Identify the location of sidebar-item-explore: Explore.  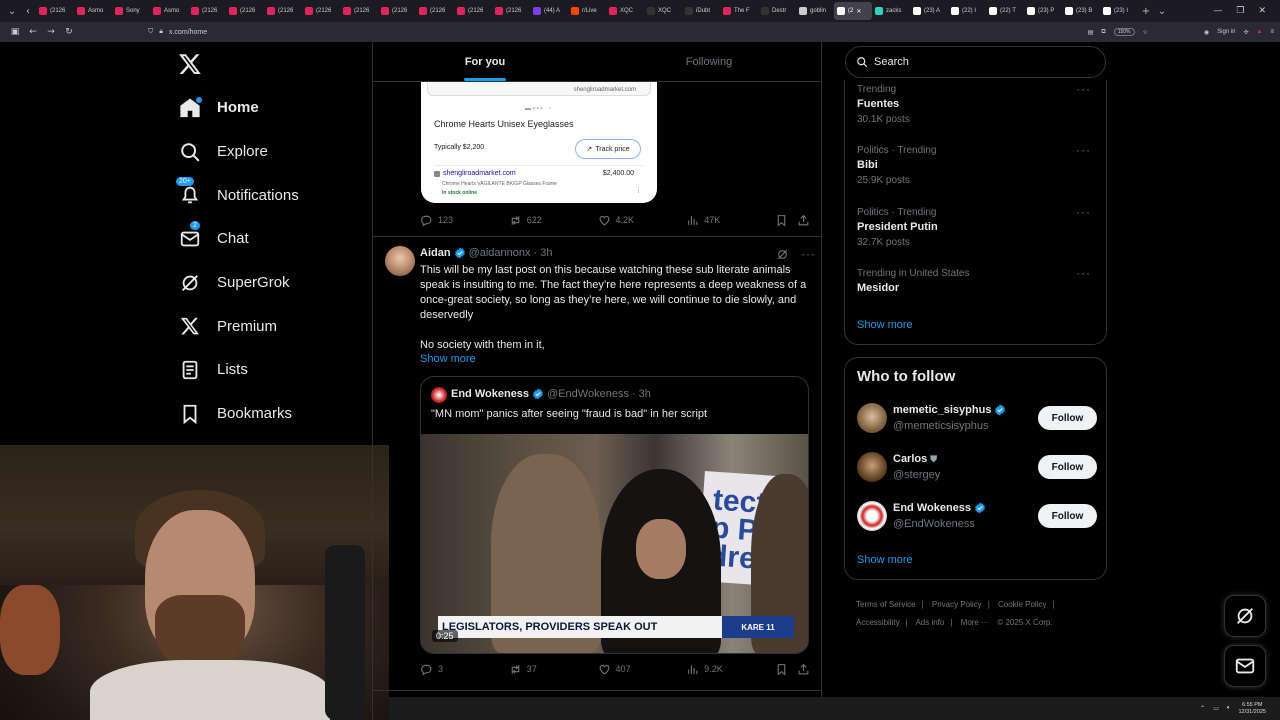
(238, 152).